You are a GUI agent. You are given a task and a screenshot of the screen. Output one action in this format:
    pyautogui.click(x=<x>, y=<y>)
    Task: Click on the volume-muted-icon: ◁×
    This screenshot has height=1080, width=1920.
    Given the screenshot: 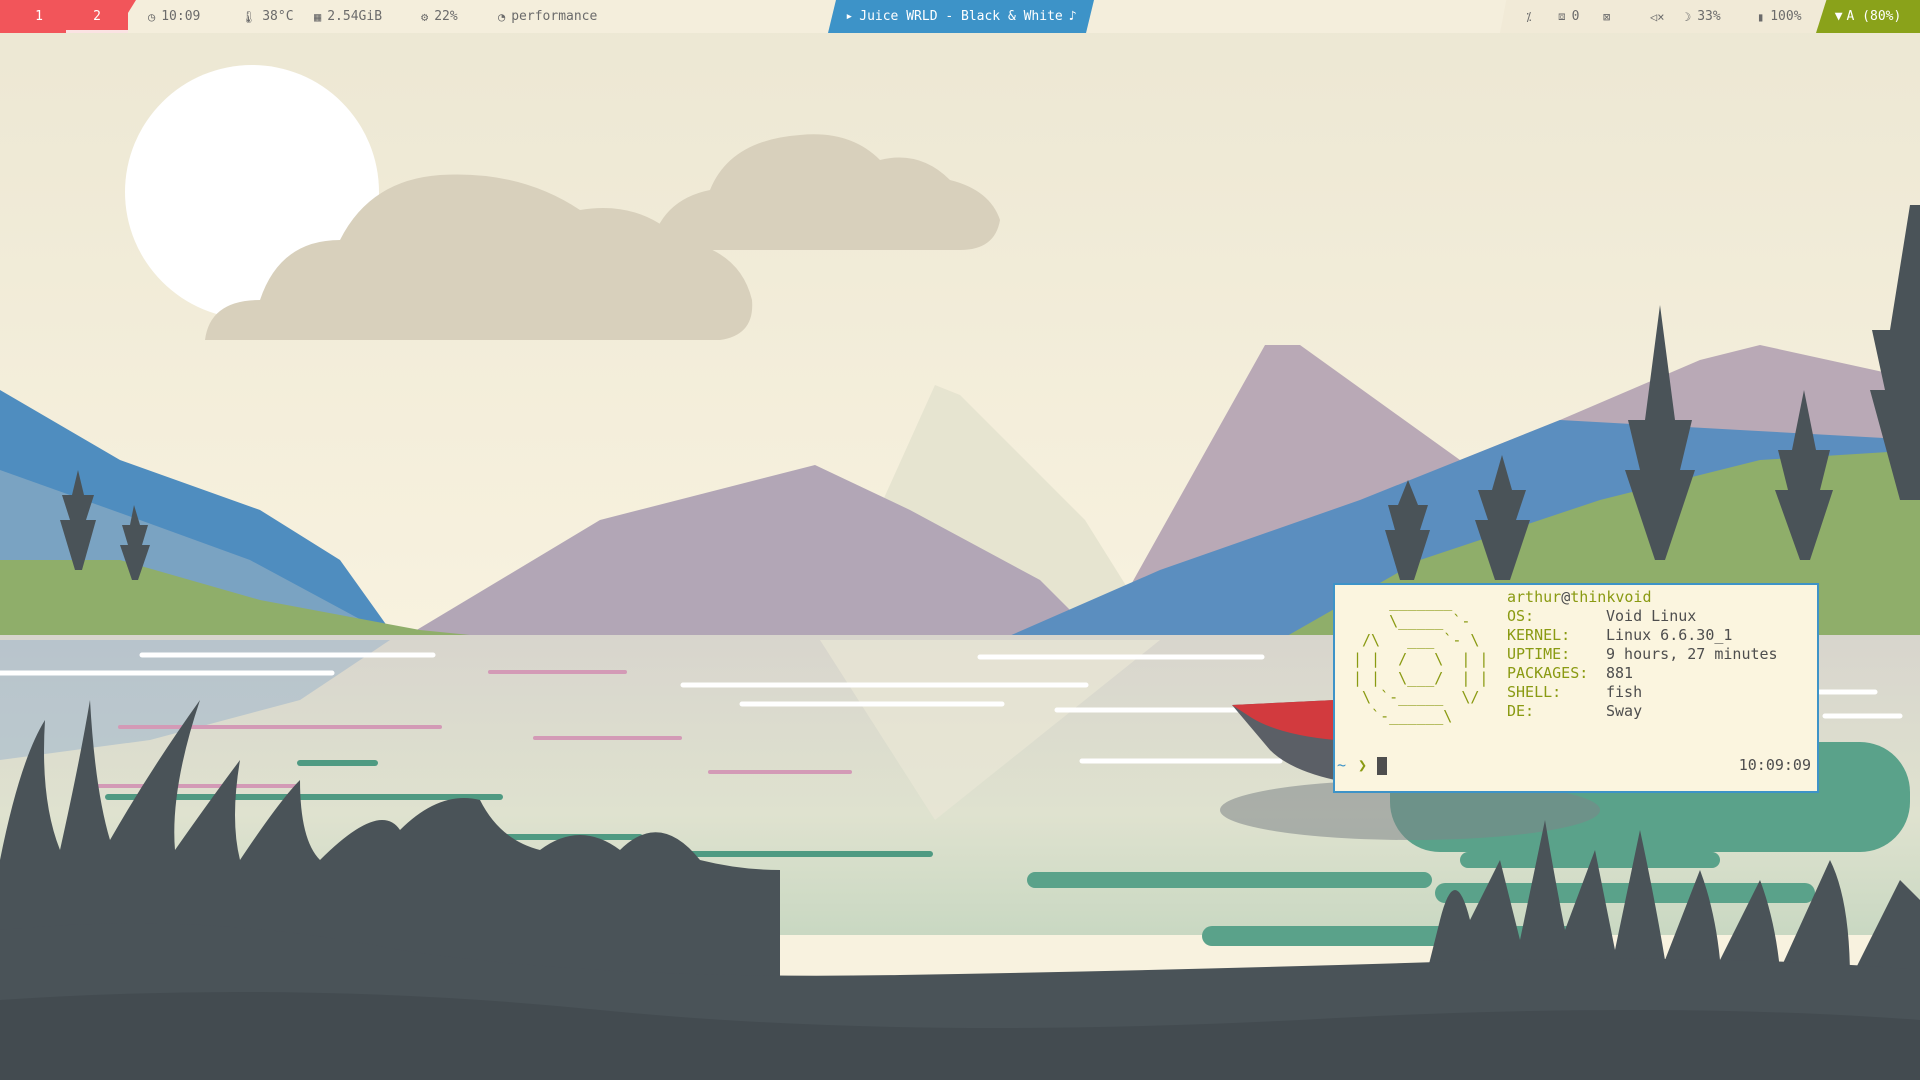 What is the action you would take?
    pyautogui.click(x=1657, y=16)
    